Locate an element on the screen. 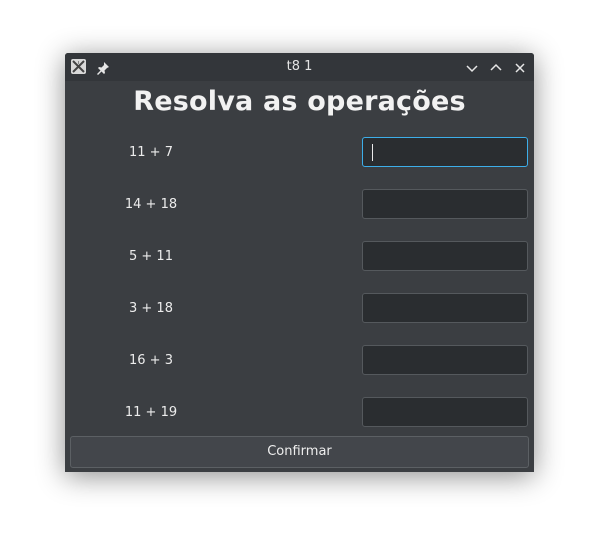 The height and width of the screenshot is (550, 599). window-title: t8 1 is located at coordinates (299, 66).